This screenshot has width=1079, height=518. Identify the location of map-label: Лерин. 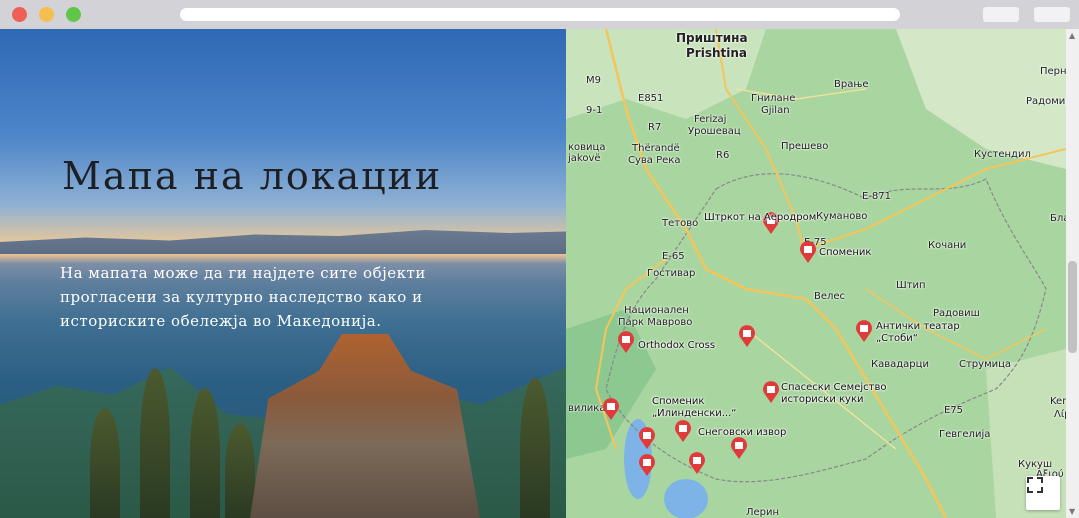
(763, 512).